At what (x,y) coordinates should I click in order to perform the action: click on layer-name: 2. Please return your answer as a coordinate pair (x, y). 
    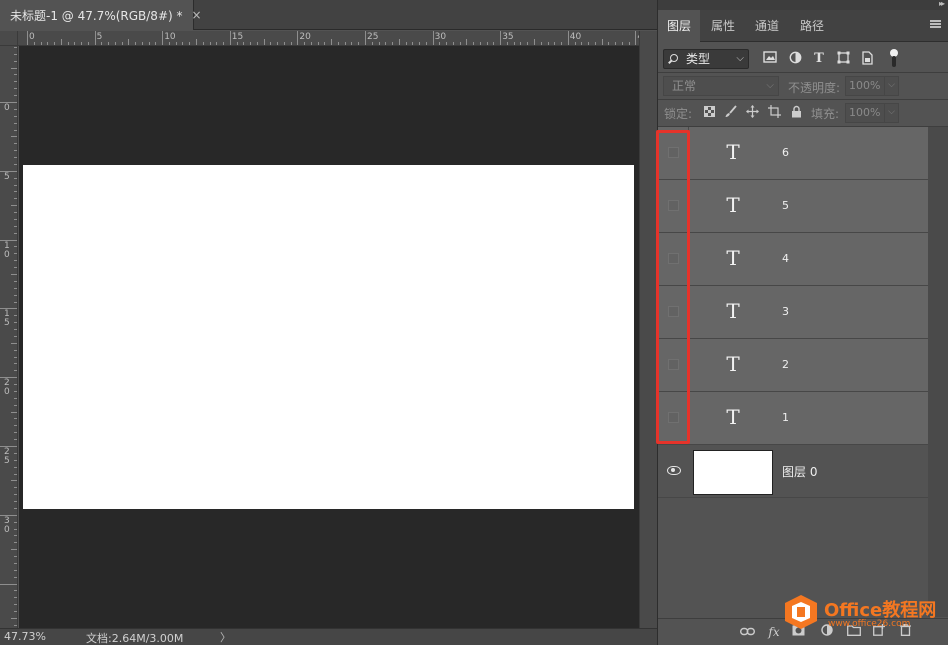
    Looking at the image, I should click on (785, 364).